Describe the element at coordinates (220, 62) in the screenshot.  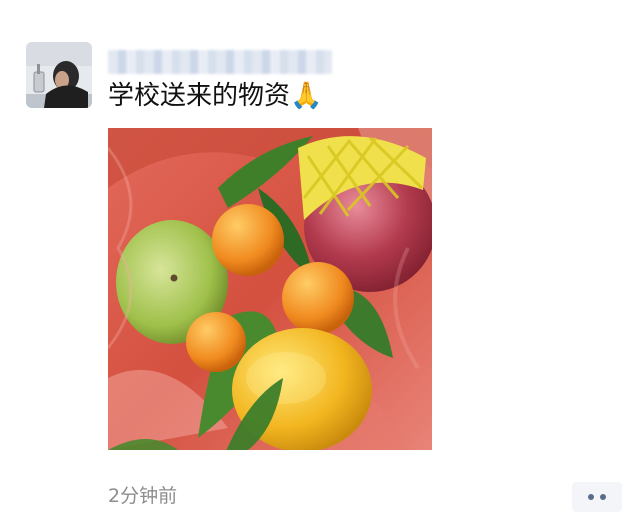
I see `blurred-username` at that location.